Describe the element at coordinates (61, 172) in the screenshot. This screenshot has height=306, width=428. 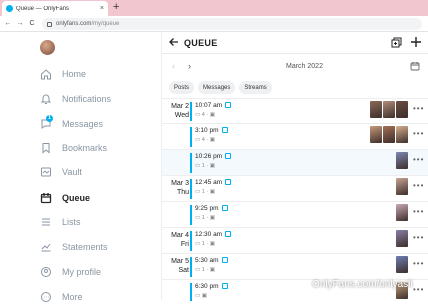
I see `sidebar-item-vault: Vault` at that location.